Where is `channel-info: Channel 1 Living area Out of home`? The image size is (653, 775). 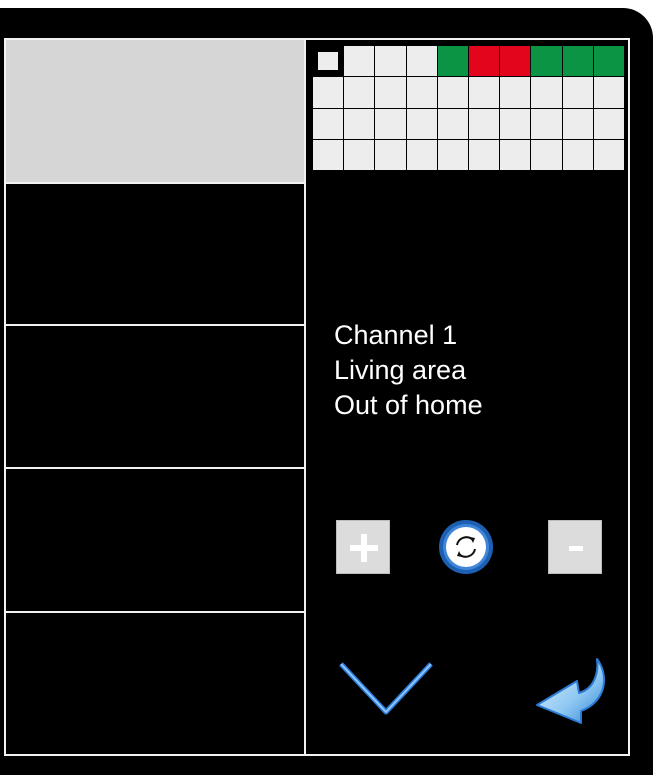 channel-info: Channel 1 Living area Out of home is located at coordinates (408, 370).